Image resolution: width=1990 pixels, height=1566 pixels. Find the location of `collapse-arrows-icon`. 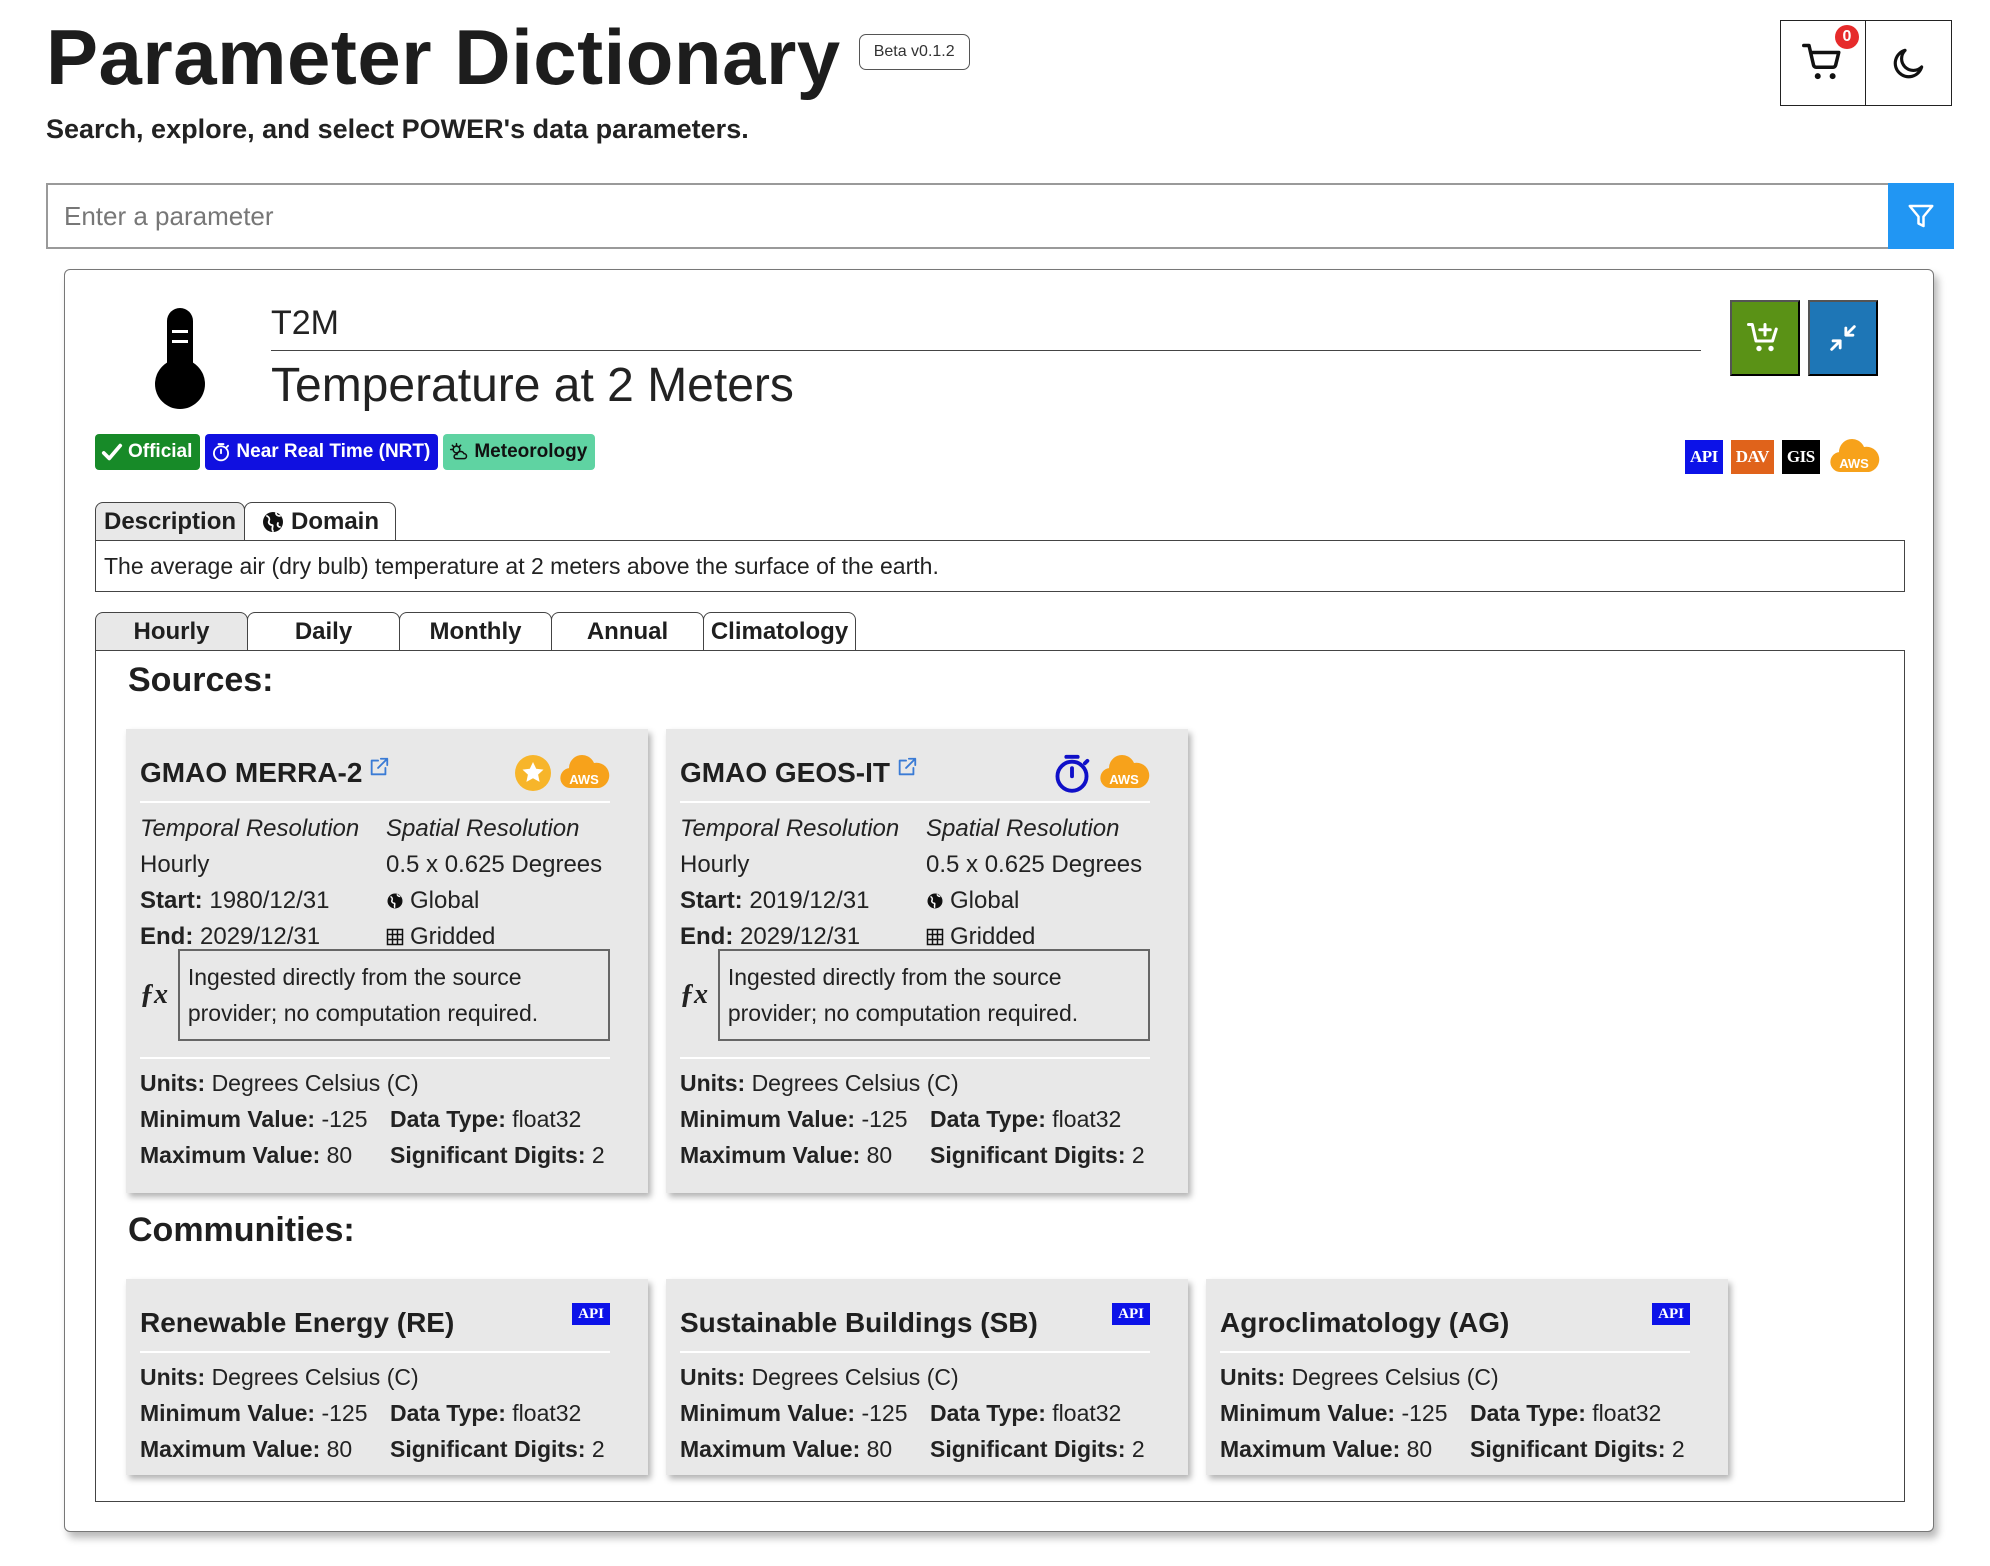

collapse-arrows-icon is located at coordinates (1843, 338).